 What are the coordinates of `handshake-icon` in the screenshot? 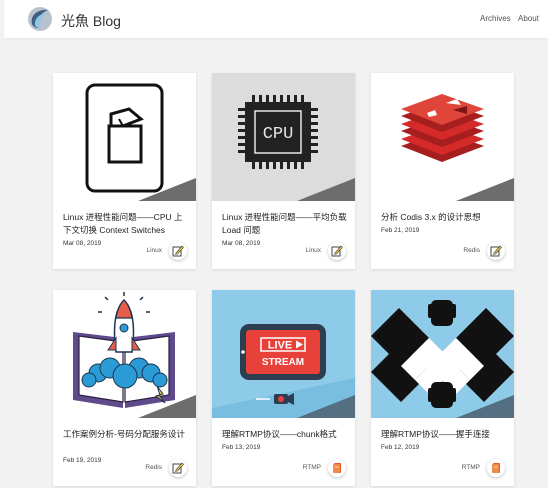 It's located at (442, 354).